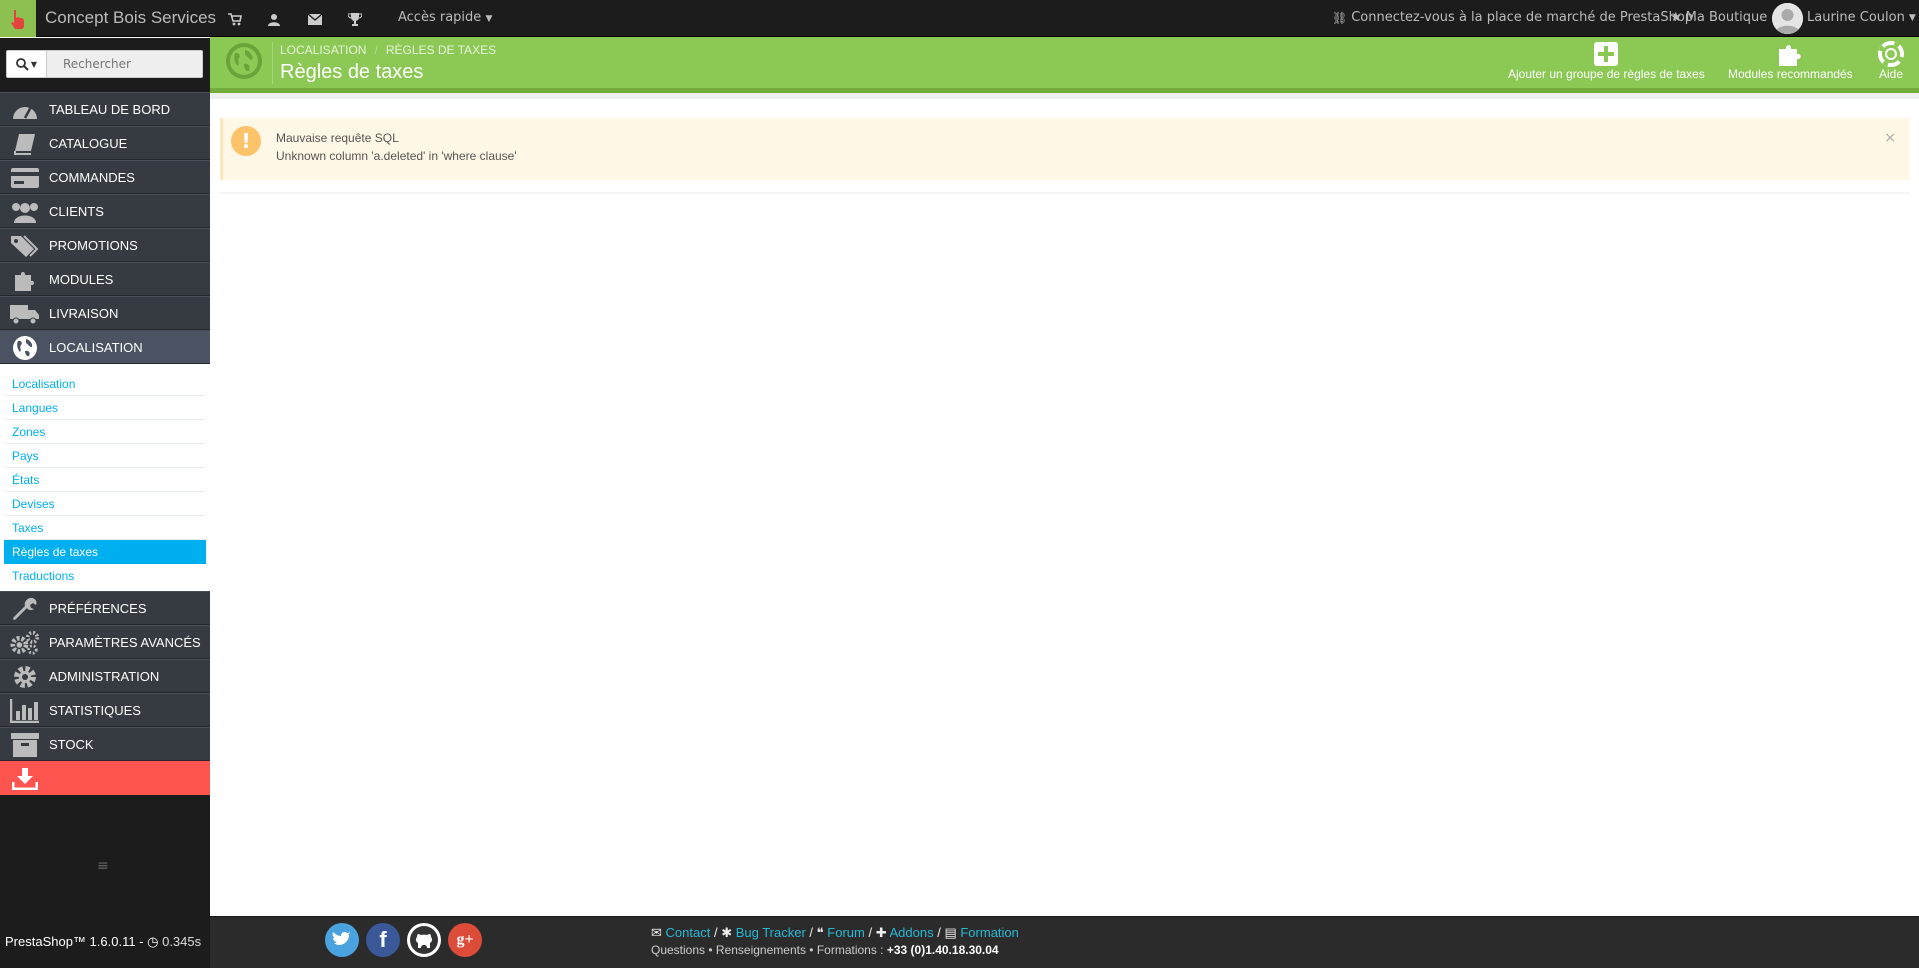 This screenshot has height=968, width=1919. What do you see at coordinates (25, 314) in the screenshot?
I see `truck-icon` at bounding box center [25, 314].